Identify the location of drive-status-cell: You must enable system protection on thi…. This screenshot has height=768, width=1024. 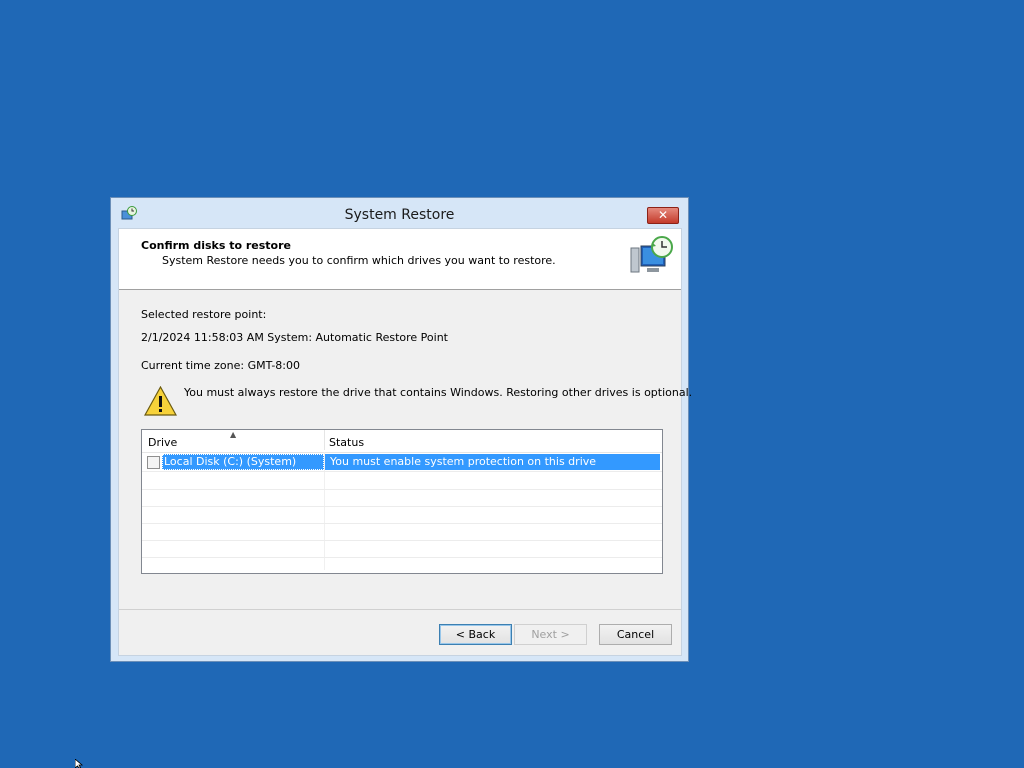
(492, 462).